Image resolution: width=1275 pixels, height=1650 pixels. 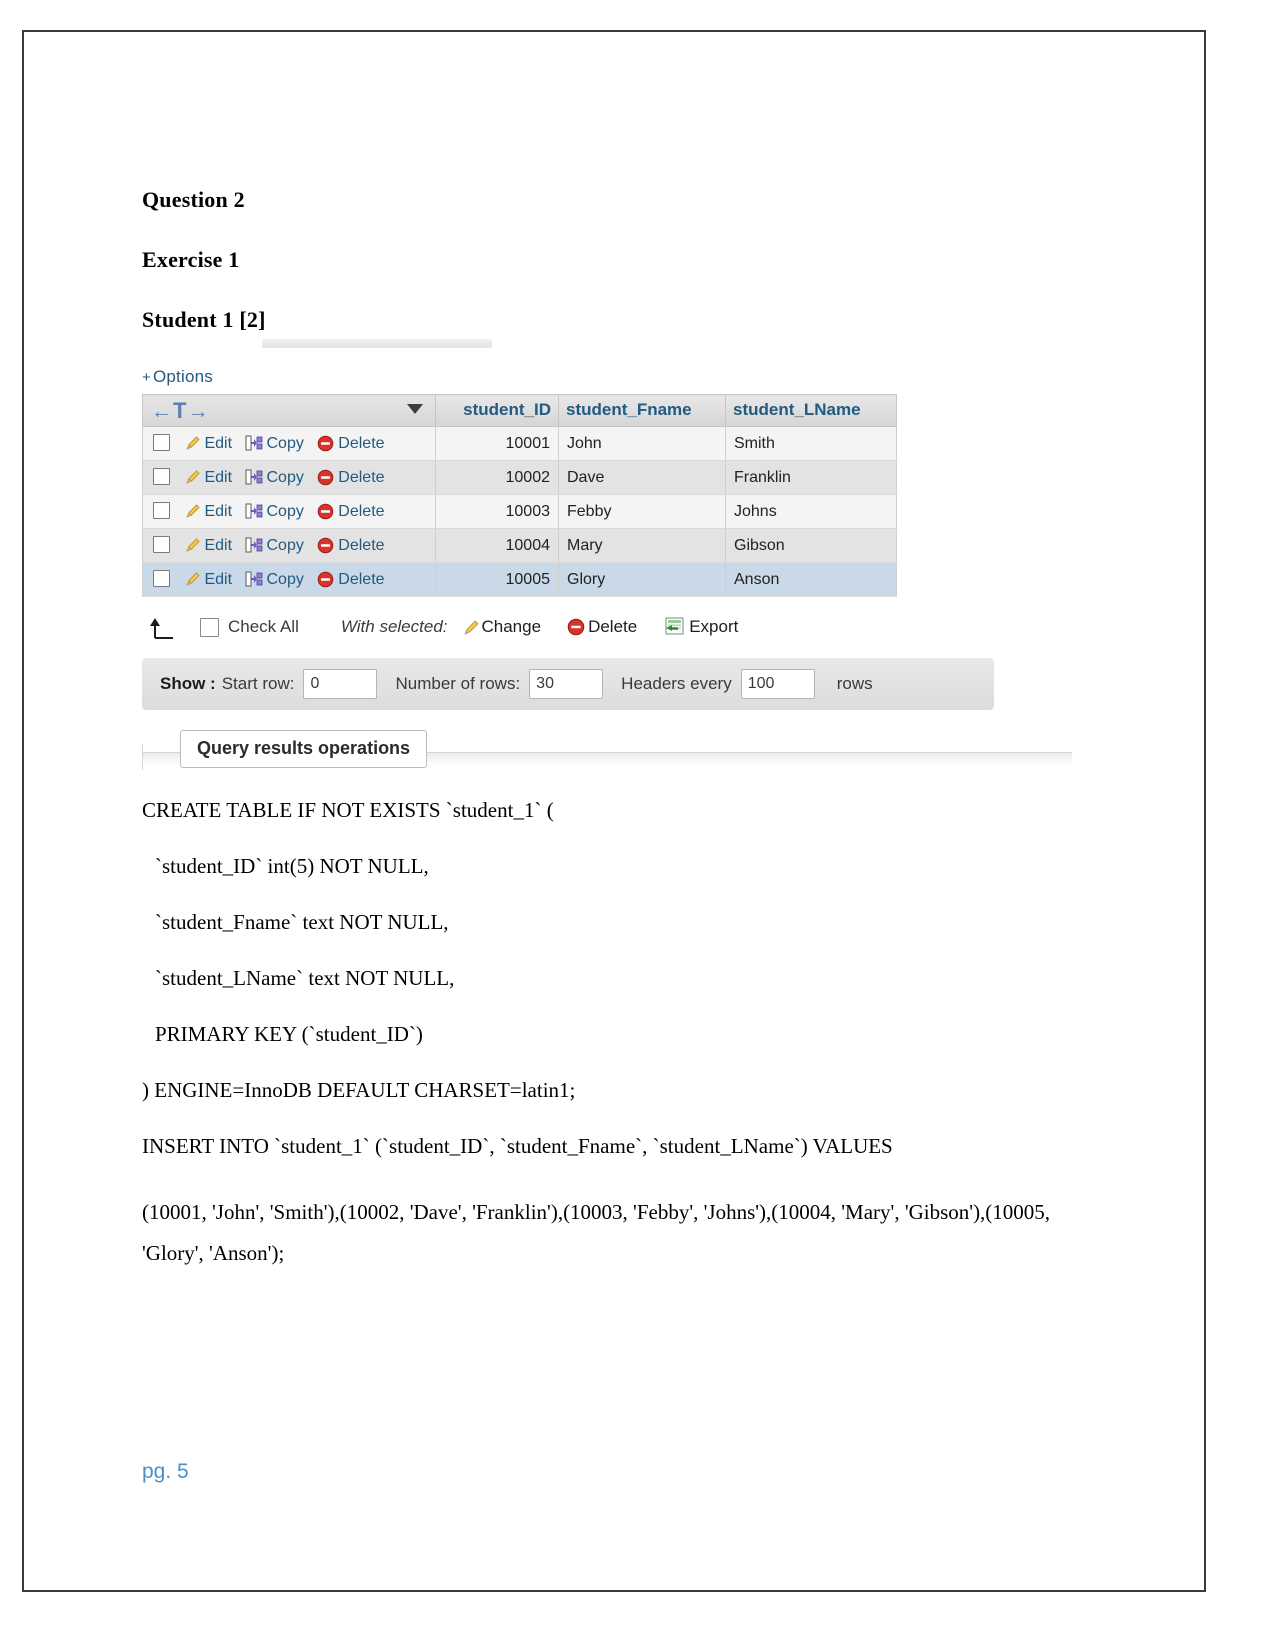 What do you see at coordinates (340, 684) in the screenshot?
I see `start-row-input` at bounding box center [340, 684].